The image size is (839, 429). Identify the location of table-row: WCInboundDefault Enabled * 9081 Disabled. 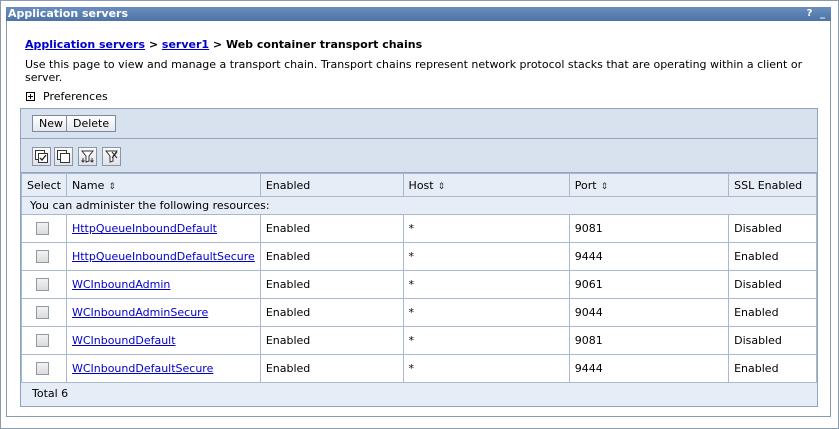
(419, 340).